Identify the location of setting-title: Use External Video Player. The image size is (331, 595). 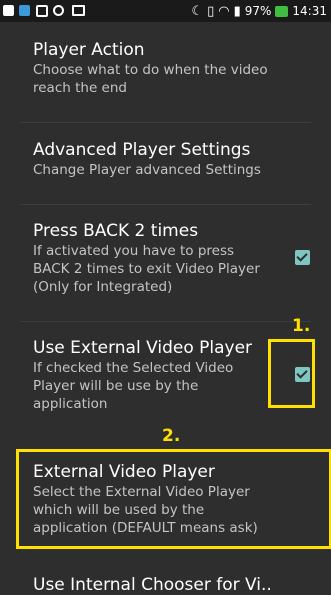
(143, 348).